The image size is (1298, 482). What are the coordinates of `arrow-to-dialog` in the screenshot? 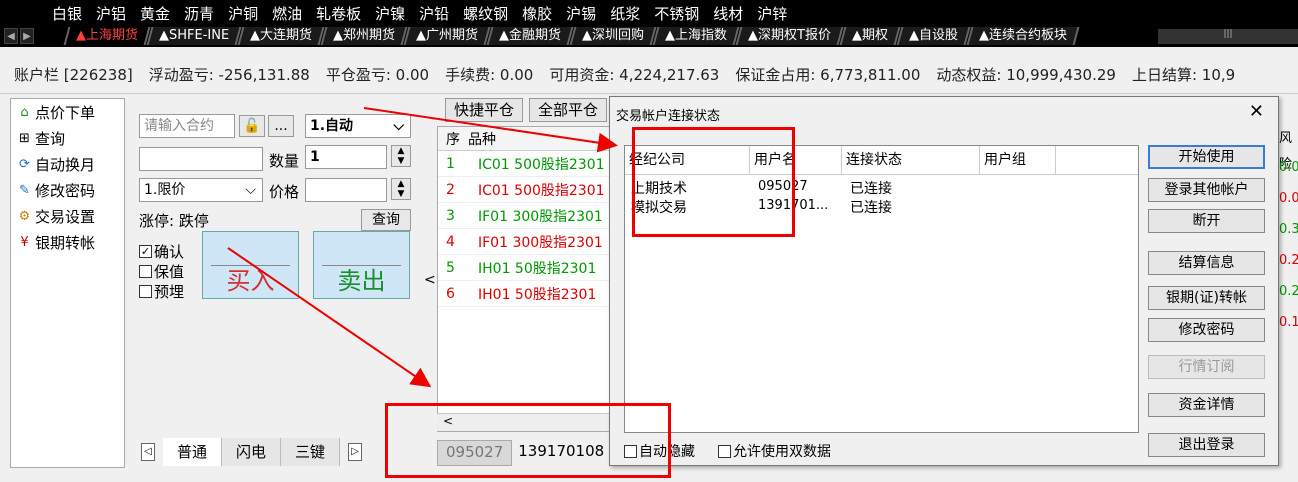 It's located at (490, 130).